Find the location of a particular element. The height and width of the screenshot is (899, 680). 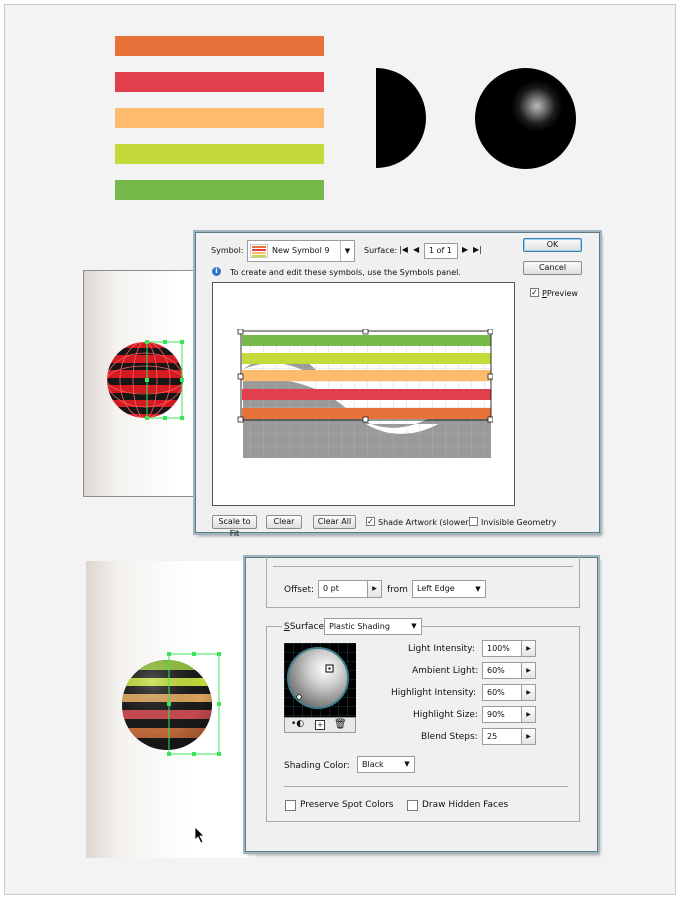

lime-stripe is located at coordinates (219, 154).